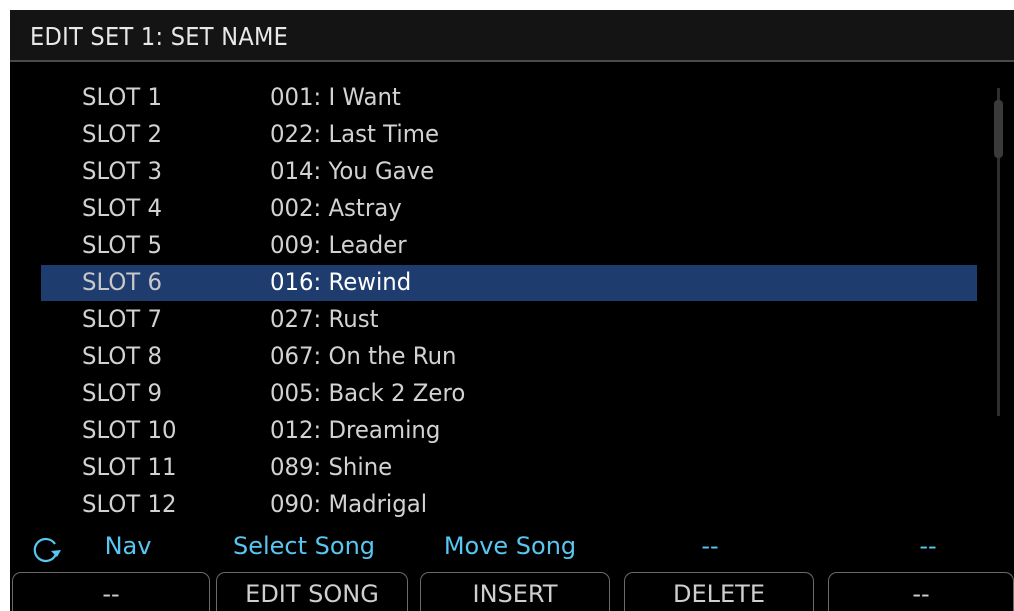 The width and height of the screenshot is (1014, 611). What do you see at coordinates (122, 356) in the screenshot?
I see `slot-label: SLOT 8` at bounding box center [122, 356].